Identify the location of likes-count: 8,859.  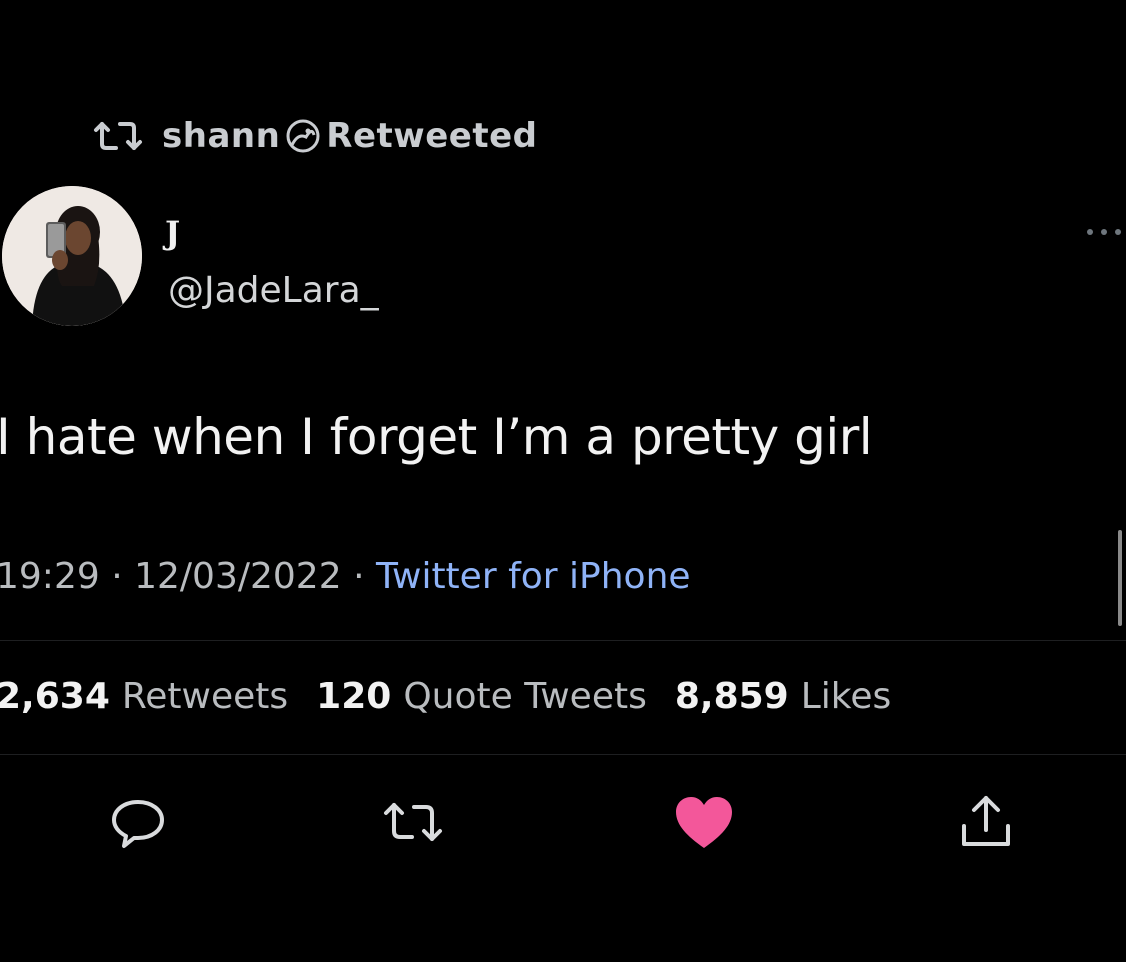
(731, 696).